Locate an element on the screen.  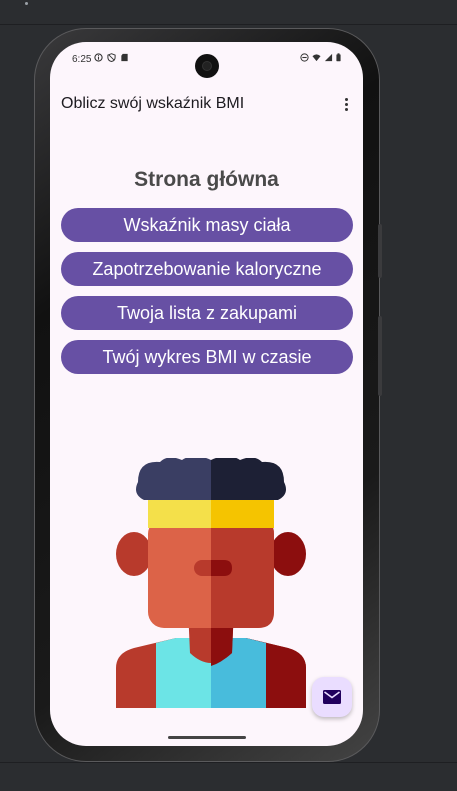
do-not-disturb-icon is located at coordinates (304, 57).